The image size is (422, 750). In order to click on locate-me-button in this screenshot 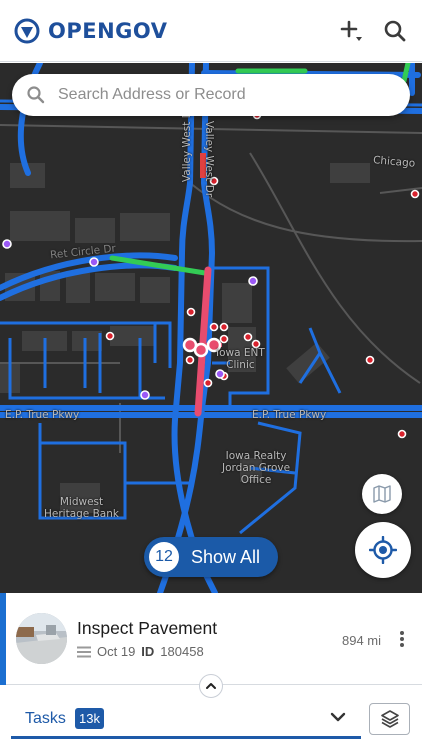, I will do `click(383, 550)`.